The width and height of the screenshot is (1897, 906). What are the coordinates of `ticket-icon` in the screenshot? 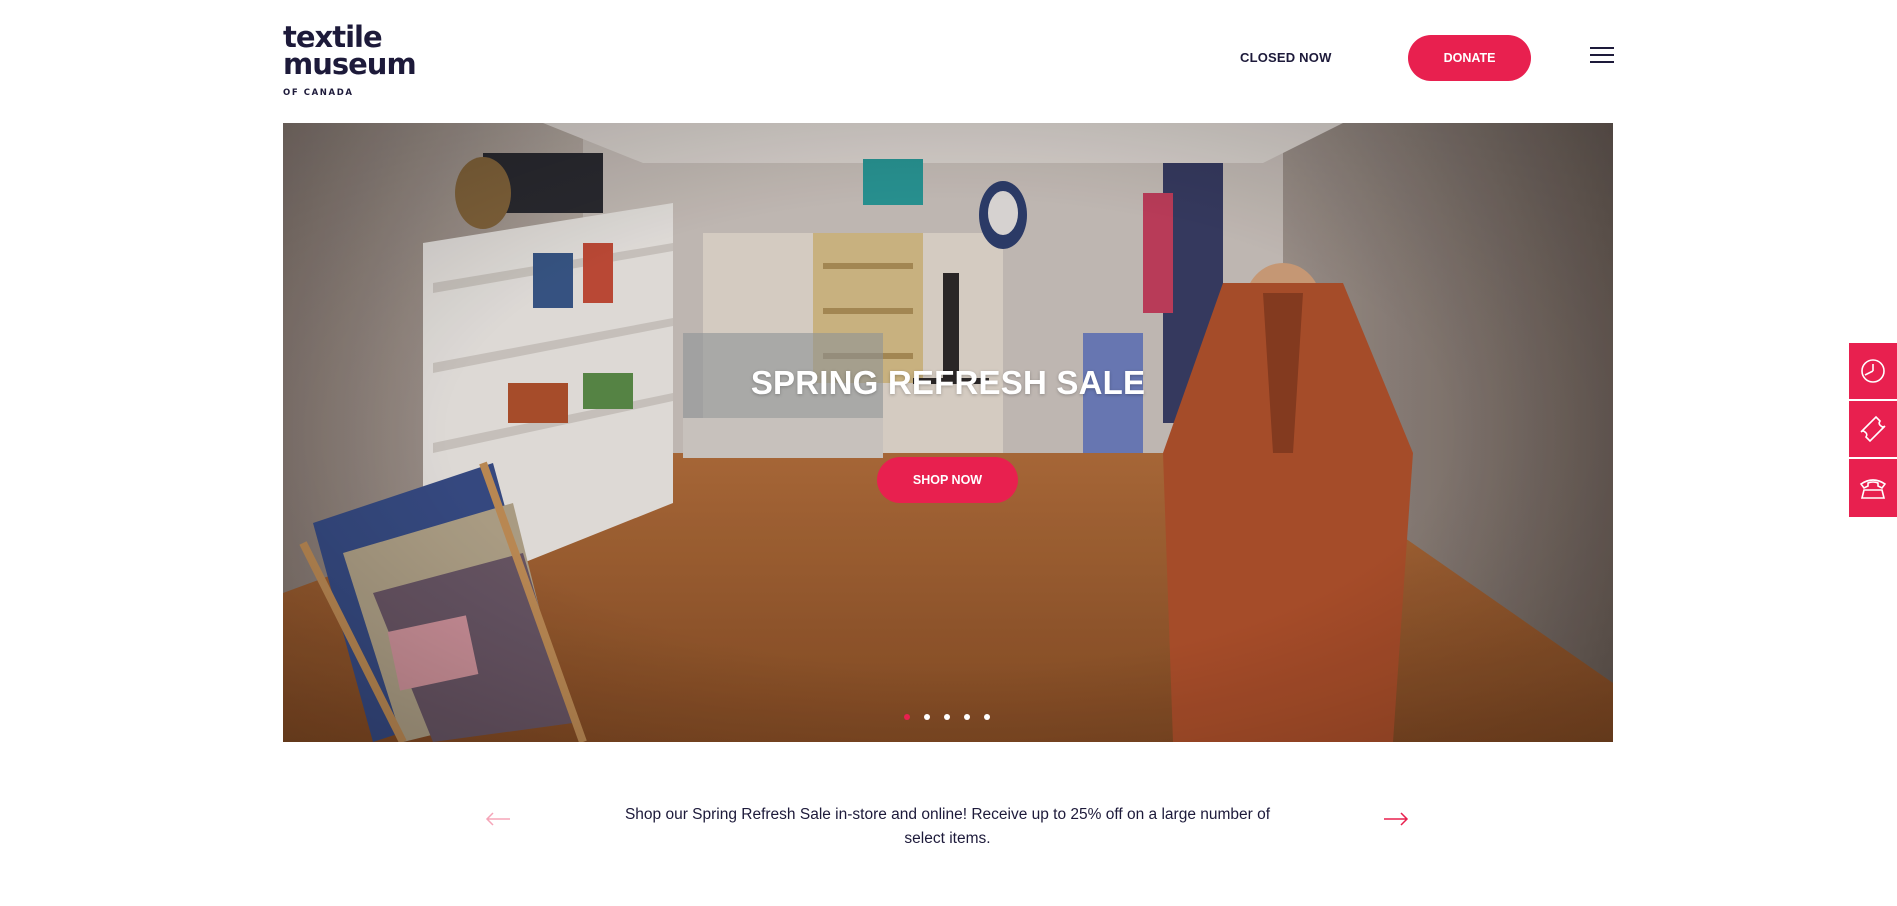 It's located at (1873, 429).